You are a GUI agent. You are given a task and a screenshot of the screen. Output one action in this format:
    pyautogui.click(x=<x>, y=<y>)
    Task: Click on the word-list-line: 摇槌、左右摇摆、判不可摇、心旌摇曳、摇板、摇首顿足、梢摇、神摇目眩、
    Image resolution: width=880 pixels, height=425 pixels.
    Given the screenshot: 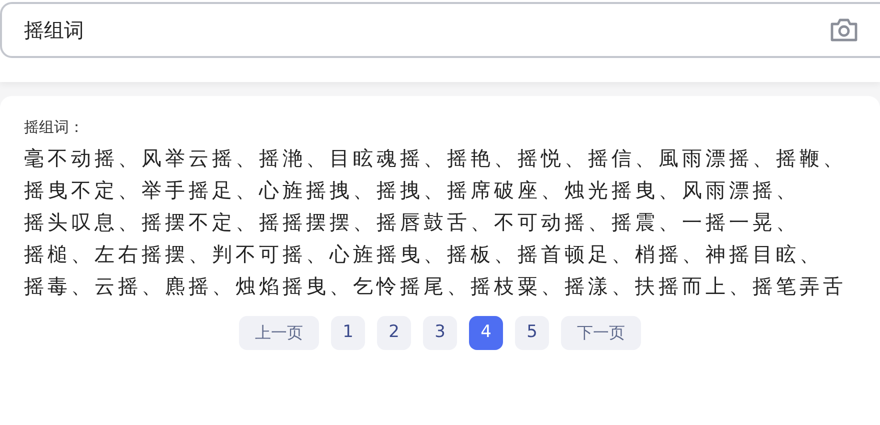 What is the action you would take?
    pyautogui.click(x=424, y=254)
    